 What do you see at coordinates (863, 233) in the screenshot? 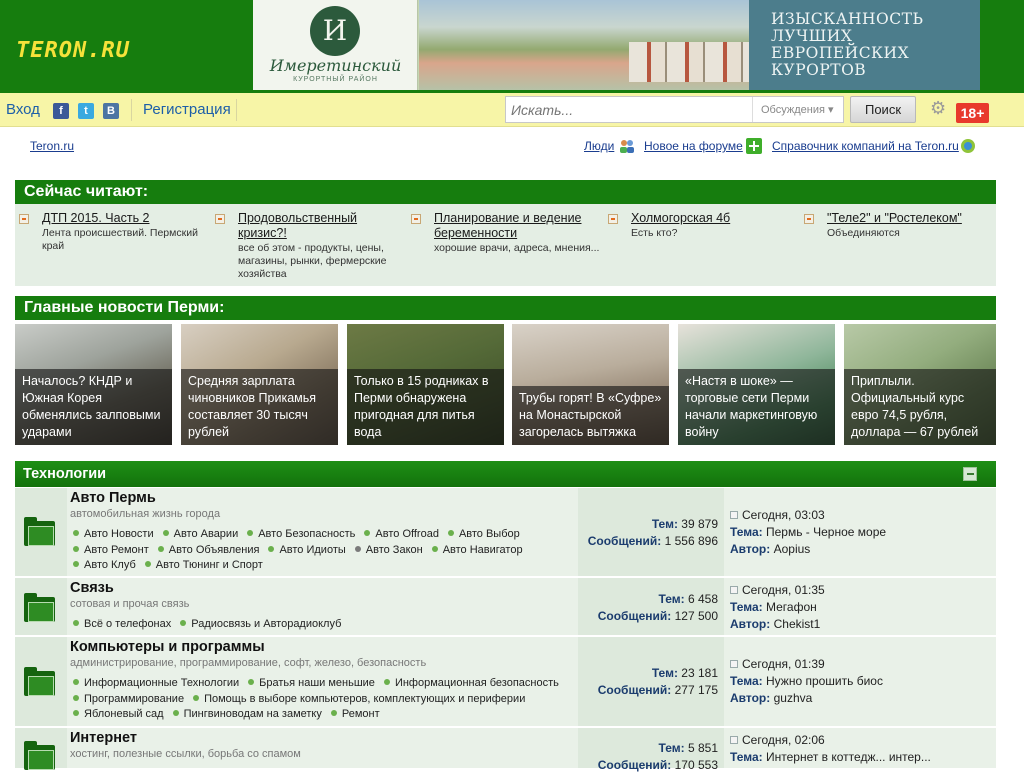
I see `reading-item-desc: Объединяются` at bounding box center [863, 233].